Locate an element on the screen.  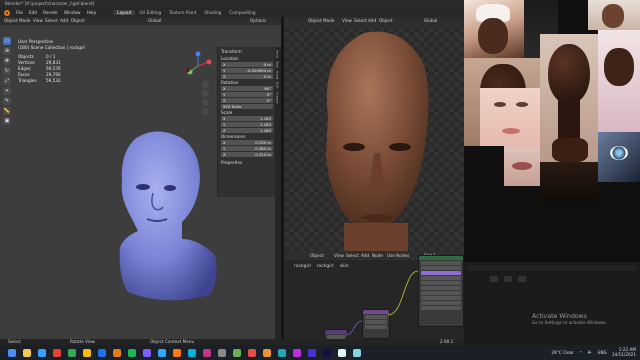
tab-tool: Tool is located at coordinates (277, 64).